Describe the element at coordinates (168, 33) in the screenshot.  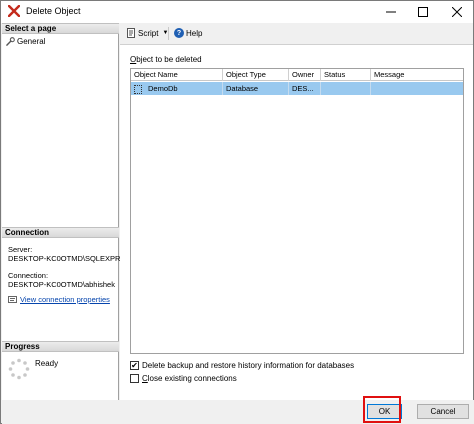
I see `toolbar-separator` at that location.